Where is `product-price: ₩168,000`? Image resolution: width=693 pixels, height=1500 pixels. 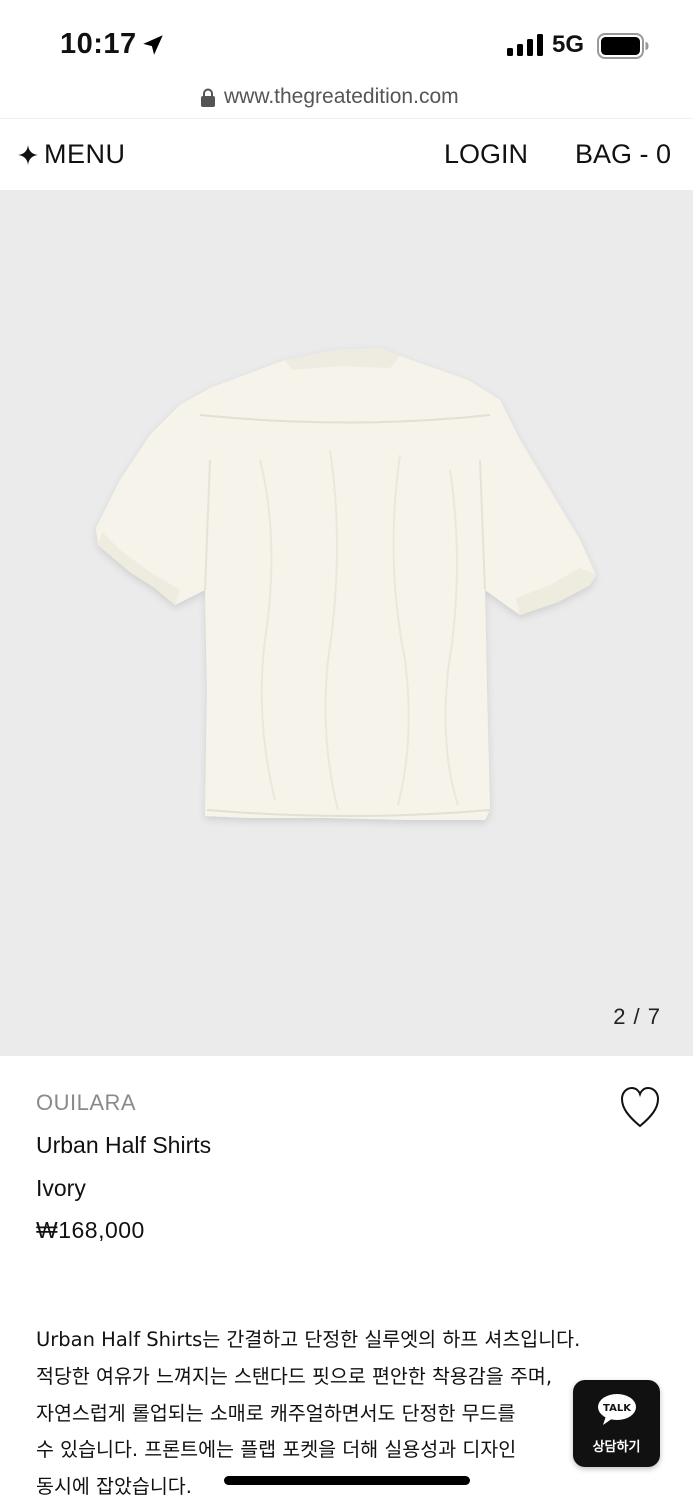
product-price: ₩168,000 is located at coordinates (90, 1230).